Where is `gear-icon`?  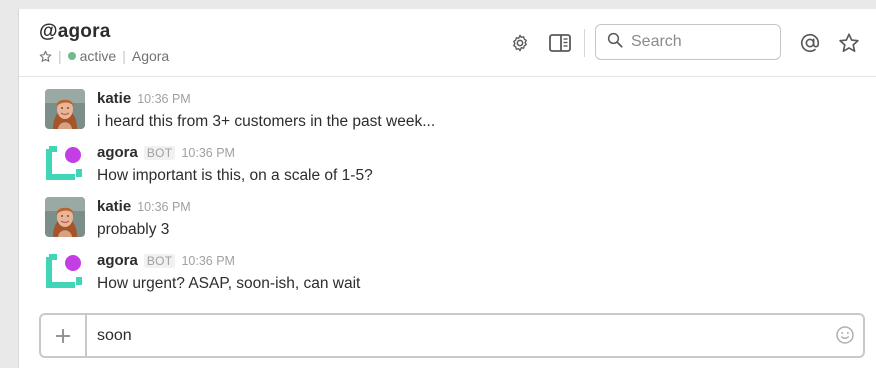
gear-icon is located at coordinates (520, 43).